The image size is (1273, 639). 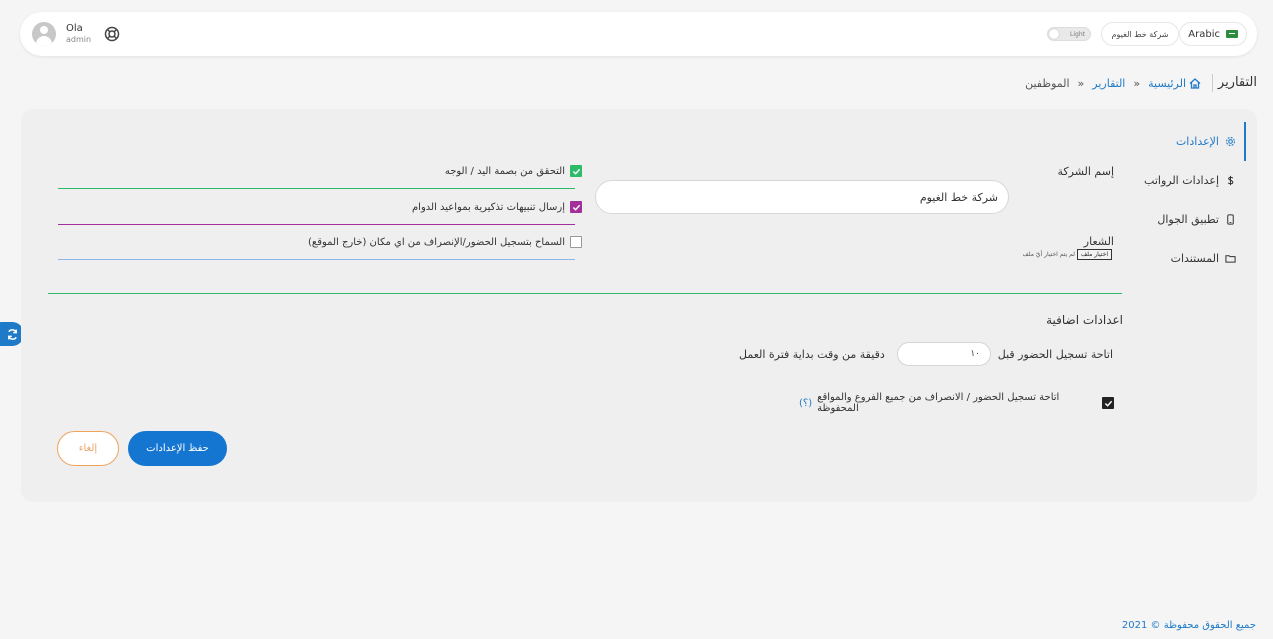 What do you see at coordinates (1194, 258) in the screenshot?
I see `tab-label: المستندات` at bounding box center [1194, 258].